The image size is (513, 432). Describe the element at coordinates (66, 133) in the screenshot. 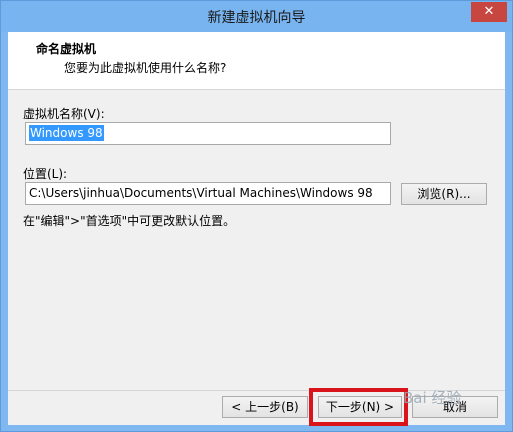

I see `vm-name-value: Windows 98` at that location.